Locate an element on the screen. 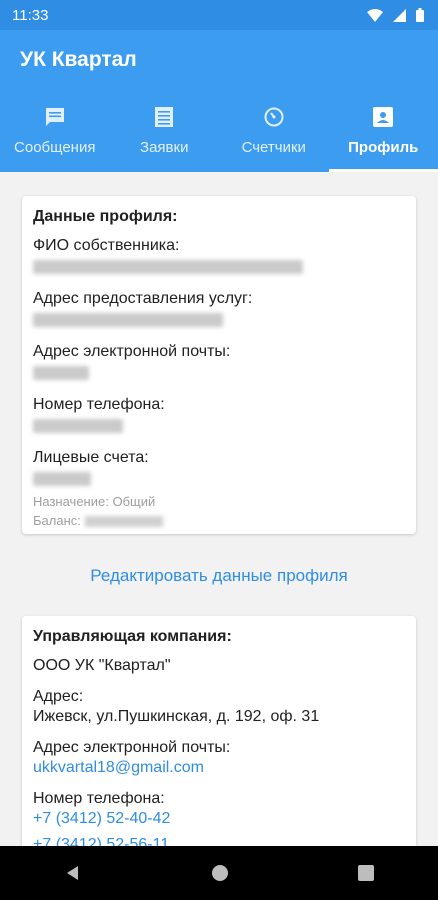 This screenshot has width=438, height=900. signal-icon is located at coordinates (399, 15).